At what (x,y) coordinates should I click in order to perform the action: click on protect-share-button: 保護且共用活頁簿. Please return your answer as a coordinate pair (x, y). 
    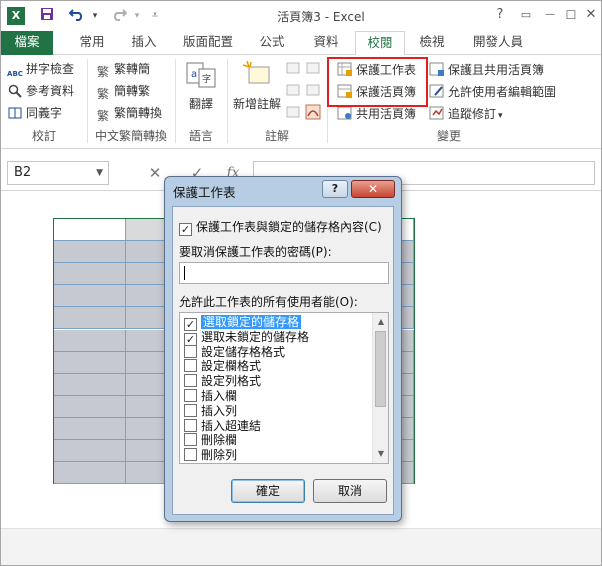
    Looking at the image, I should click on (486, 70).